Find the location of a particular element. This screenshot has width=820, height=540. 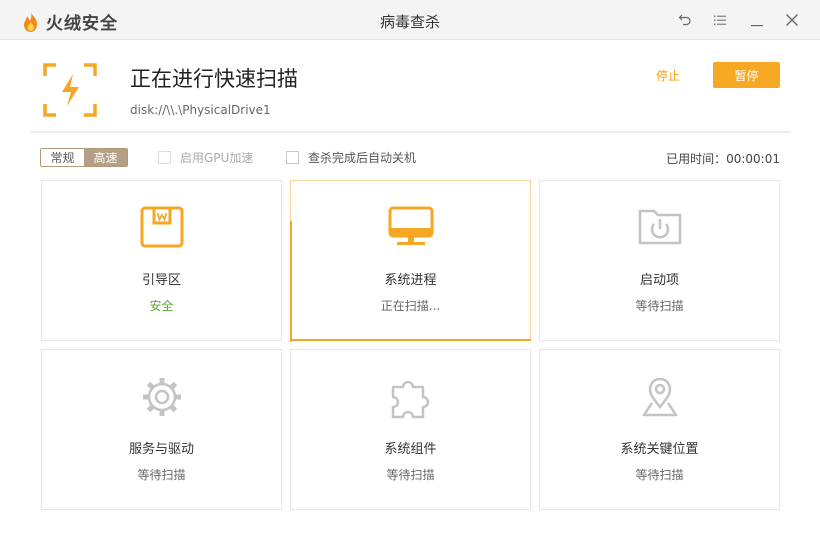

shutdown-checkbox-label: 查杀完成后自动关机 is located at coordinates (362, 158).